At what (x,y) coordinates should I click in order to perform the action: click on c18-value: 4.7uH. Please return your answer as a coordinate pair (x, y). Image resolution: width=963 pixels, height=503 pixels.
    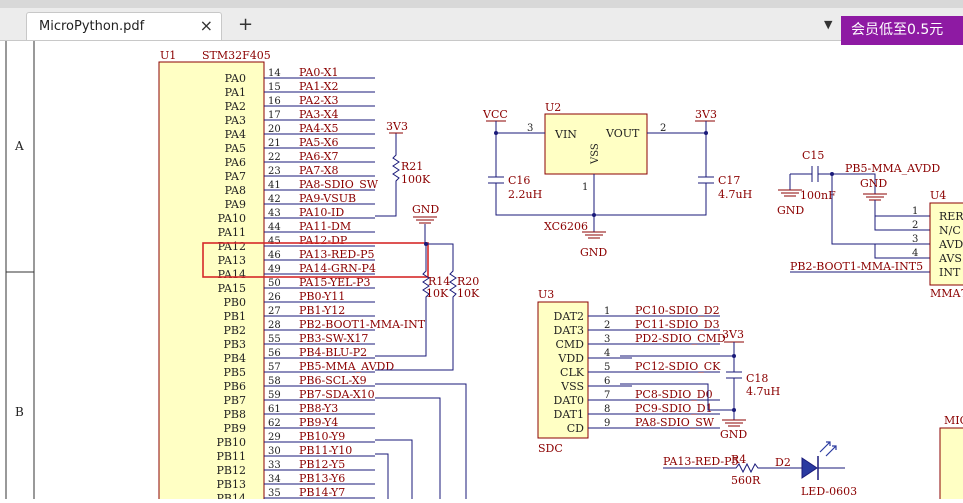
    Looking at the image, I should click on (763, 391).